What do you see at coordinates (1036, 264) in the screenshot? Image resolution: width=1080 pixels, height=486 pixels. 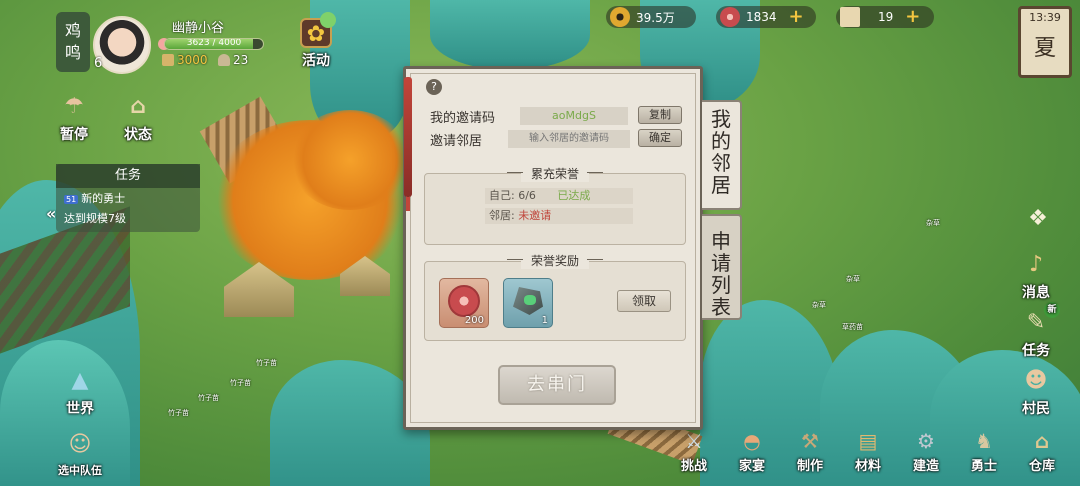 I see `bell-icon: ♪` at bounding box center [1036, 264].